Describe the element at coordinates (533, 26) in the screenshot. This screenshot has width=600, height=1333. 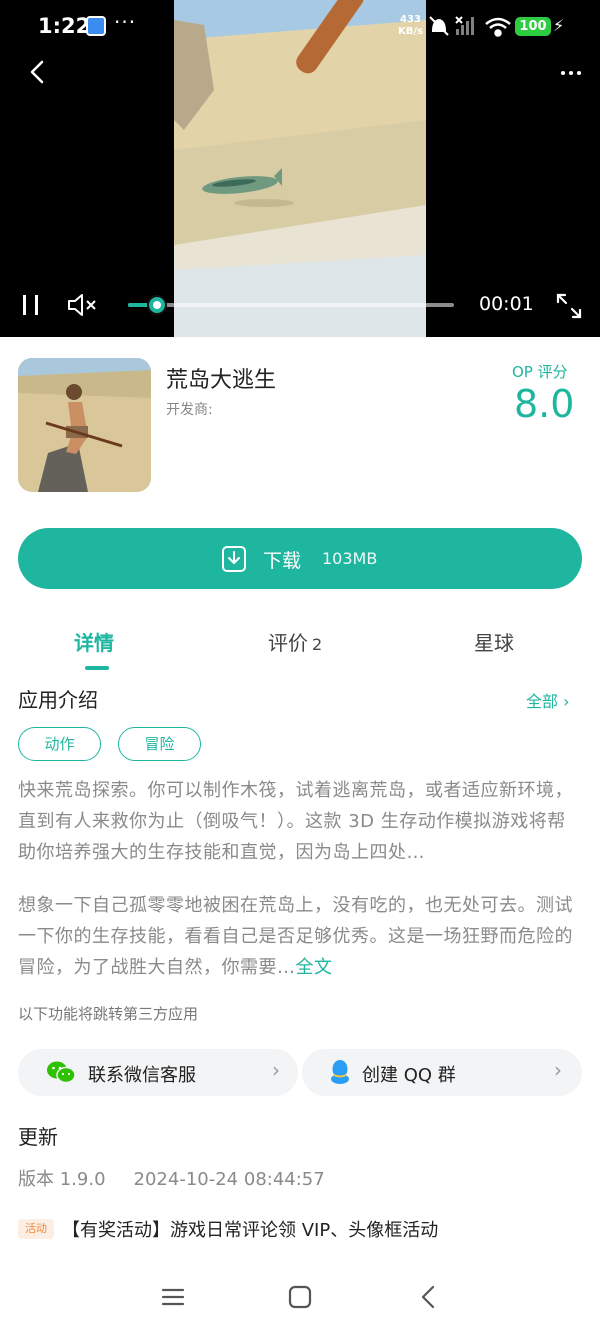
I see `battery-indicator: 100` at that location.